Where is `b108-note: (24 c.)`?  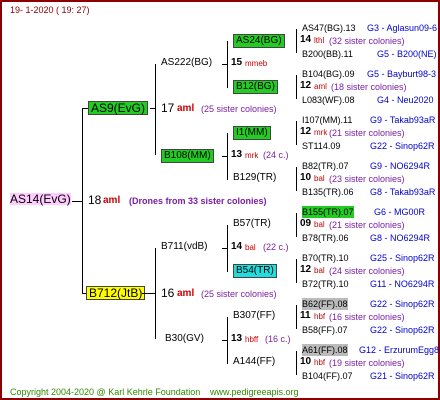 b108-note: (24 c.) is located at coordinates (276, 155).